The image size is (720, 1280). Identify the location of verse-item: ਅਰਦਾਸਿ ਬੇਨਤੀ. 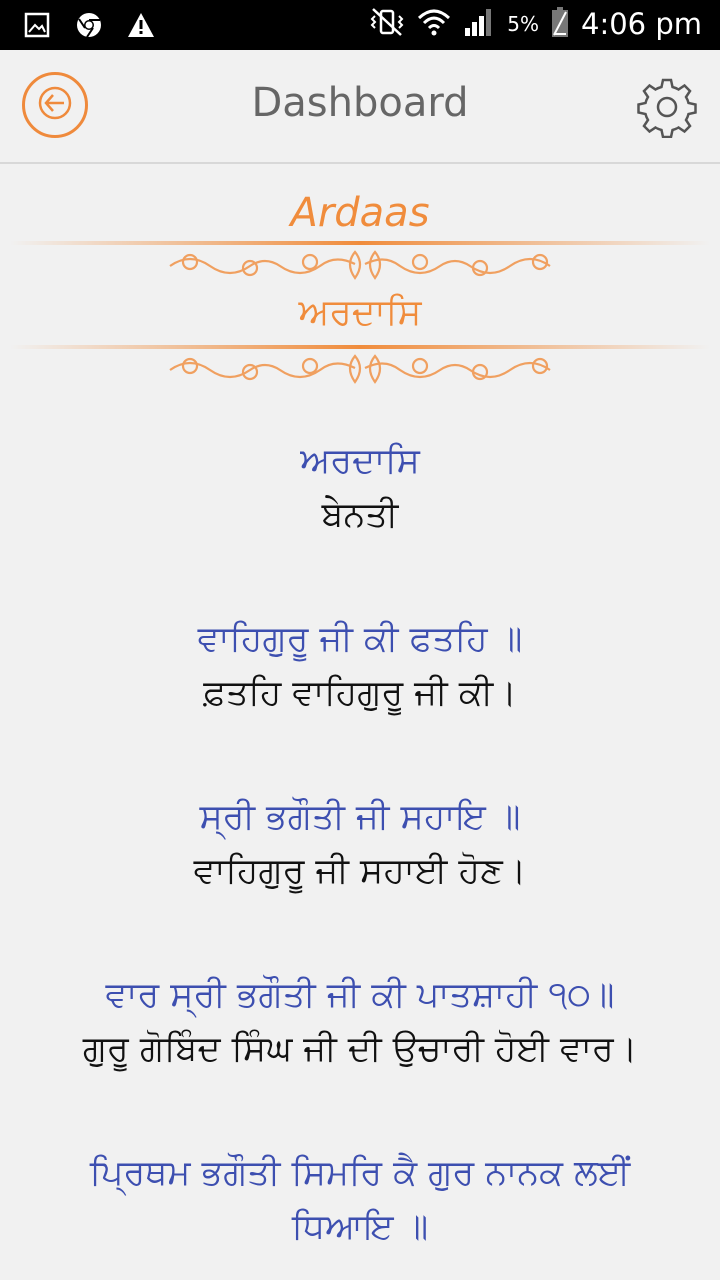
(360, 488).